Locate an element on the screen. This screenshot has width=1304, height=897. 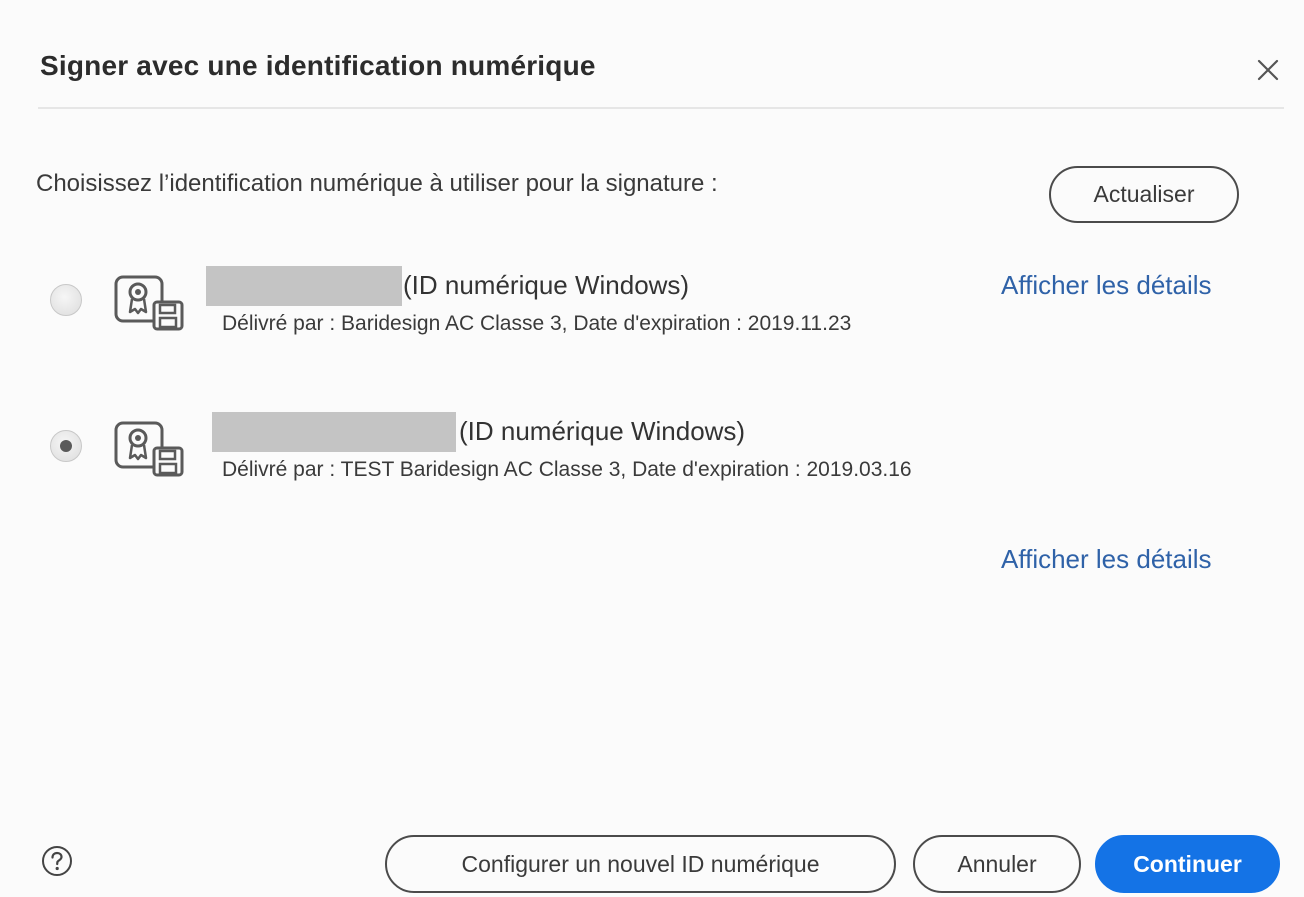
show-details-link-2: Afficher les détails is located at coordinates (1106, 559).